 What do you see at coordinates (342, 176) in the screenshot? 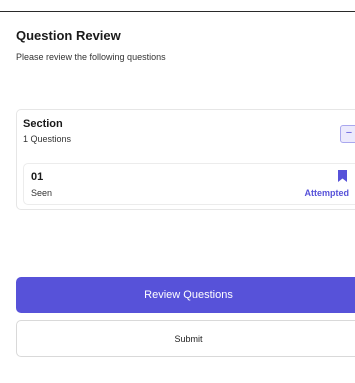
I see `bookmark-icon` at bounding box center [342, 176].